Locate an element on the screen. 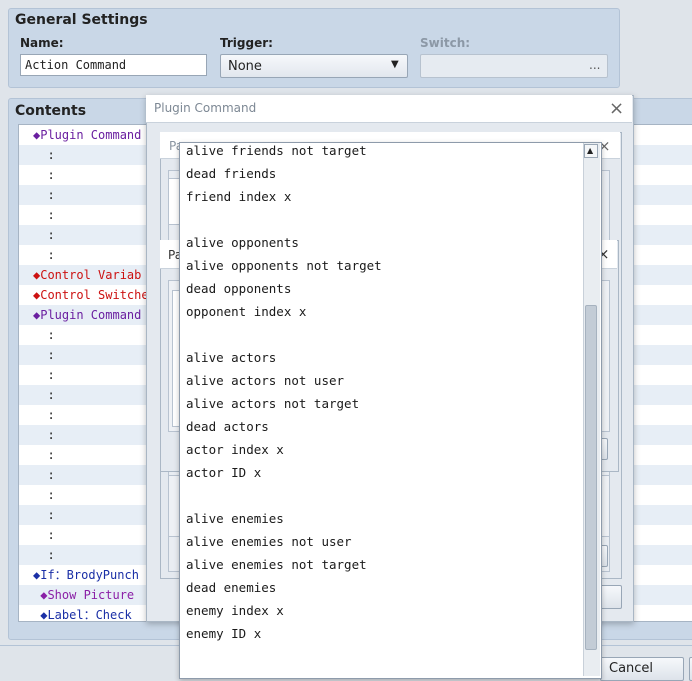 The width and height of the screenshot is (692, 681). list-item-text: ◆Control Switche is located at coordinates (91, 295).